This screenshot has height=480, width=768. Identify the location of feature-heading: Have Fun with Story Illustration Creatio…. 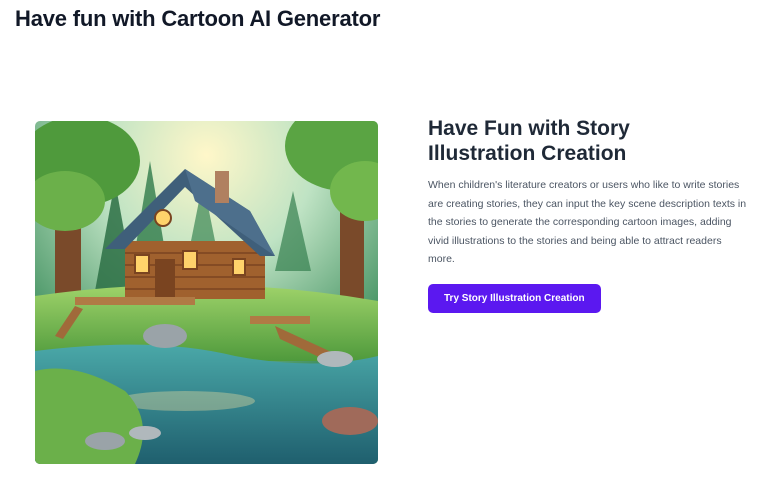
(588, 141).